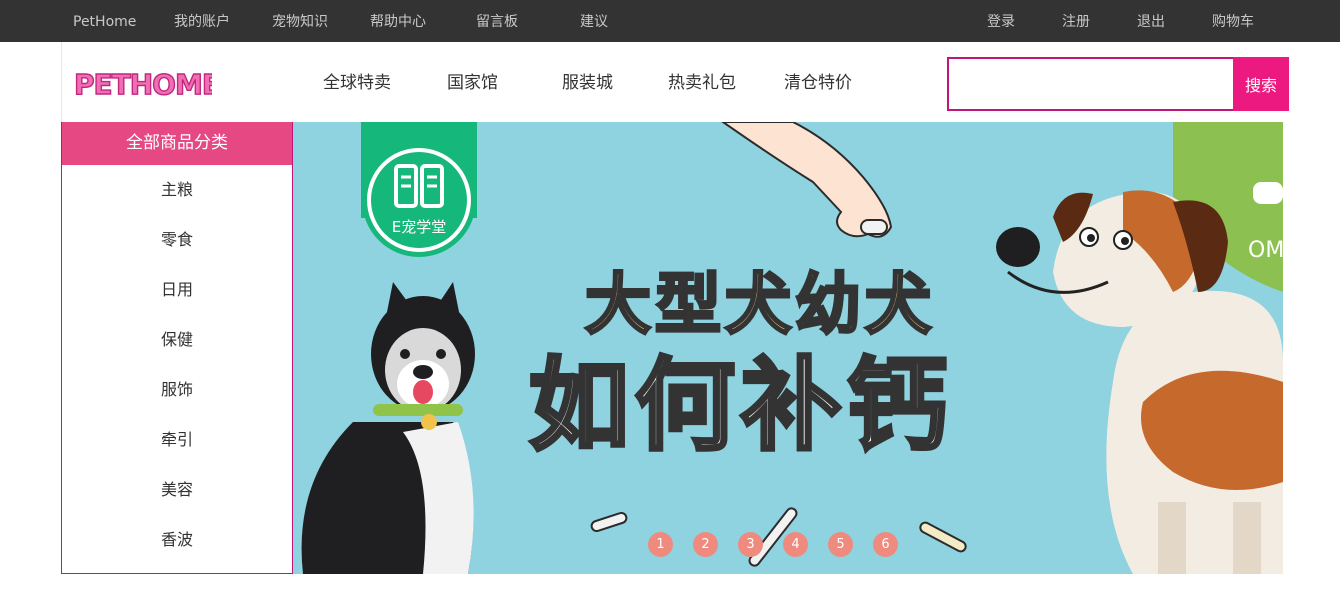 The image size is (1340, 589). What do you see at coordinates (177, 240) in the screenshot?
I see `category-item-snacks: 零食` at bounding box center [177, 240].